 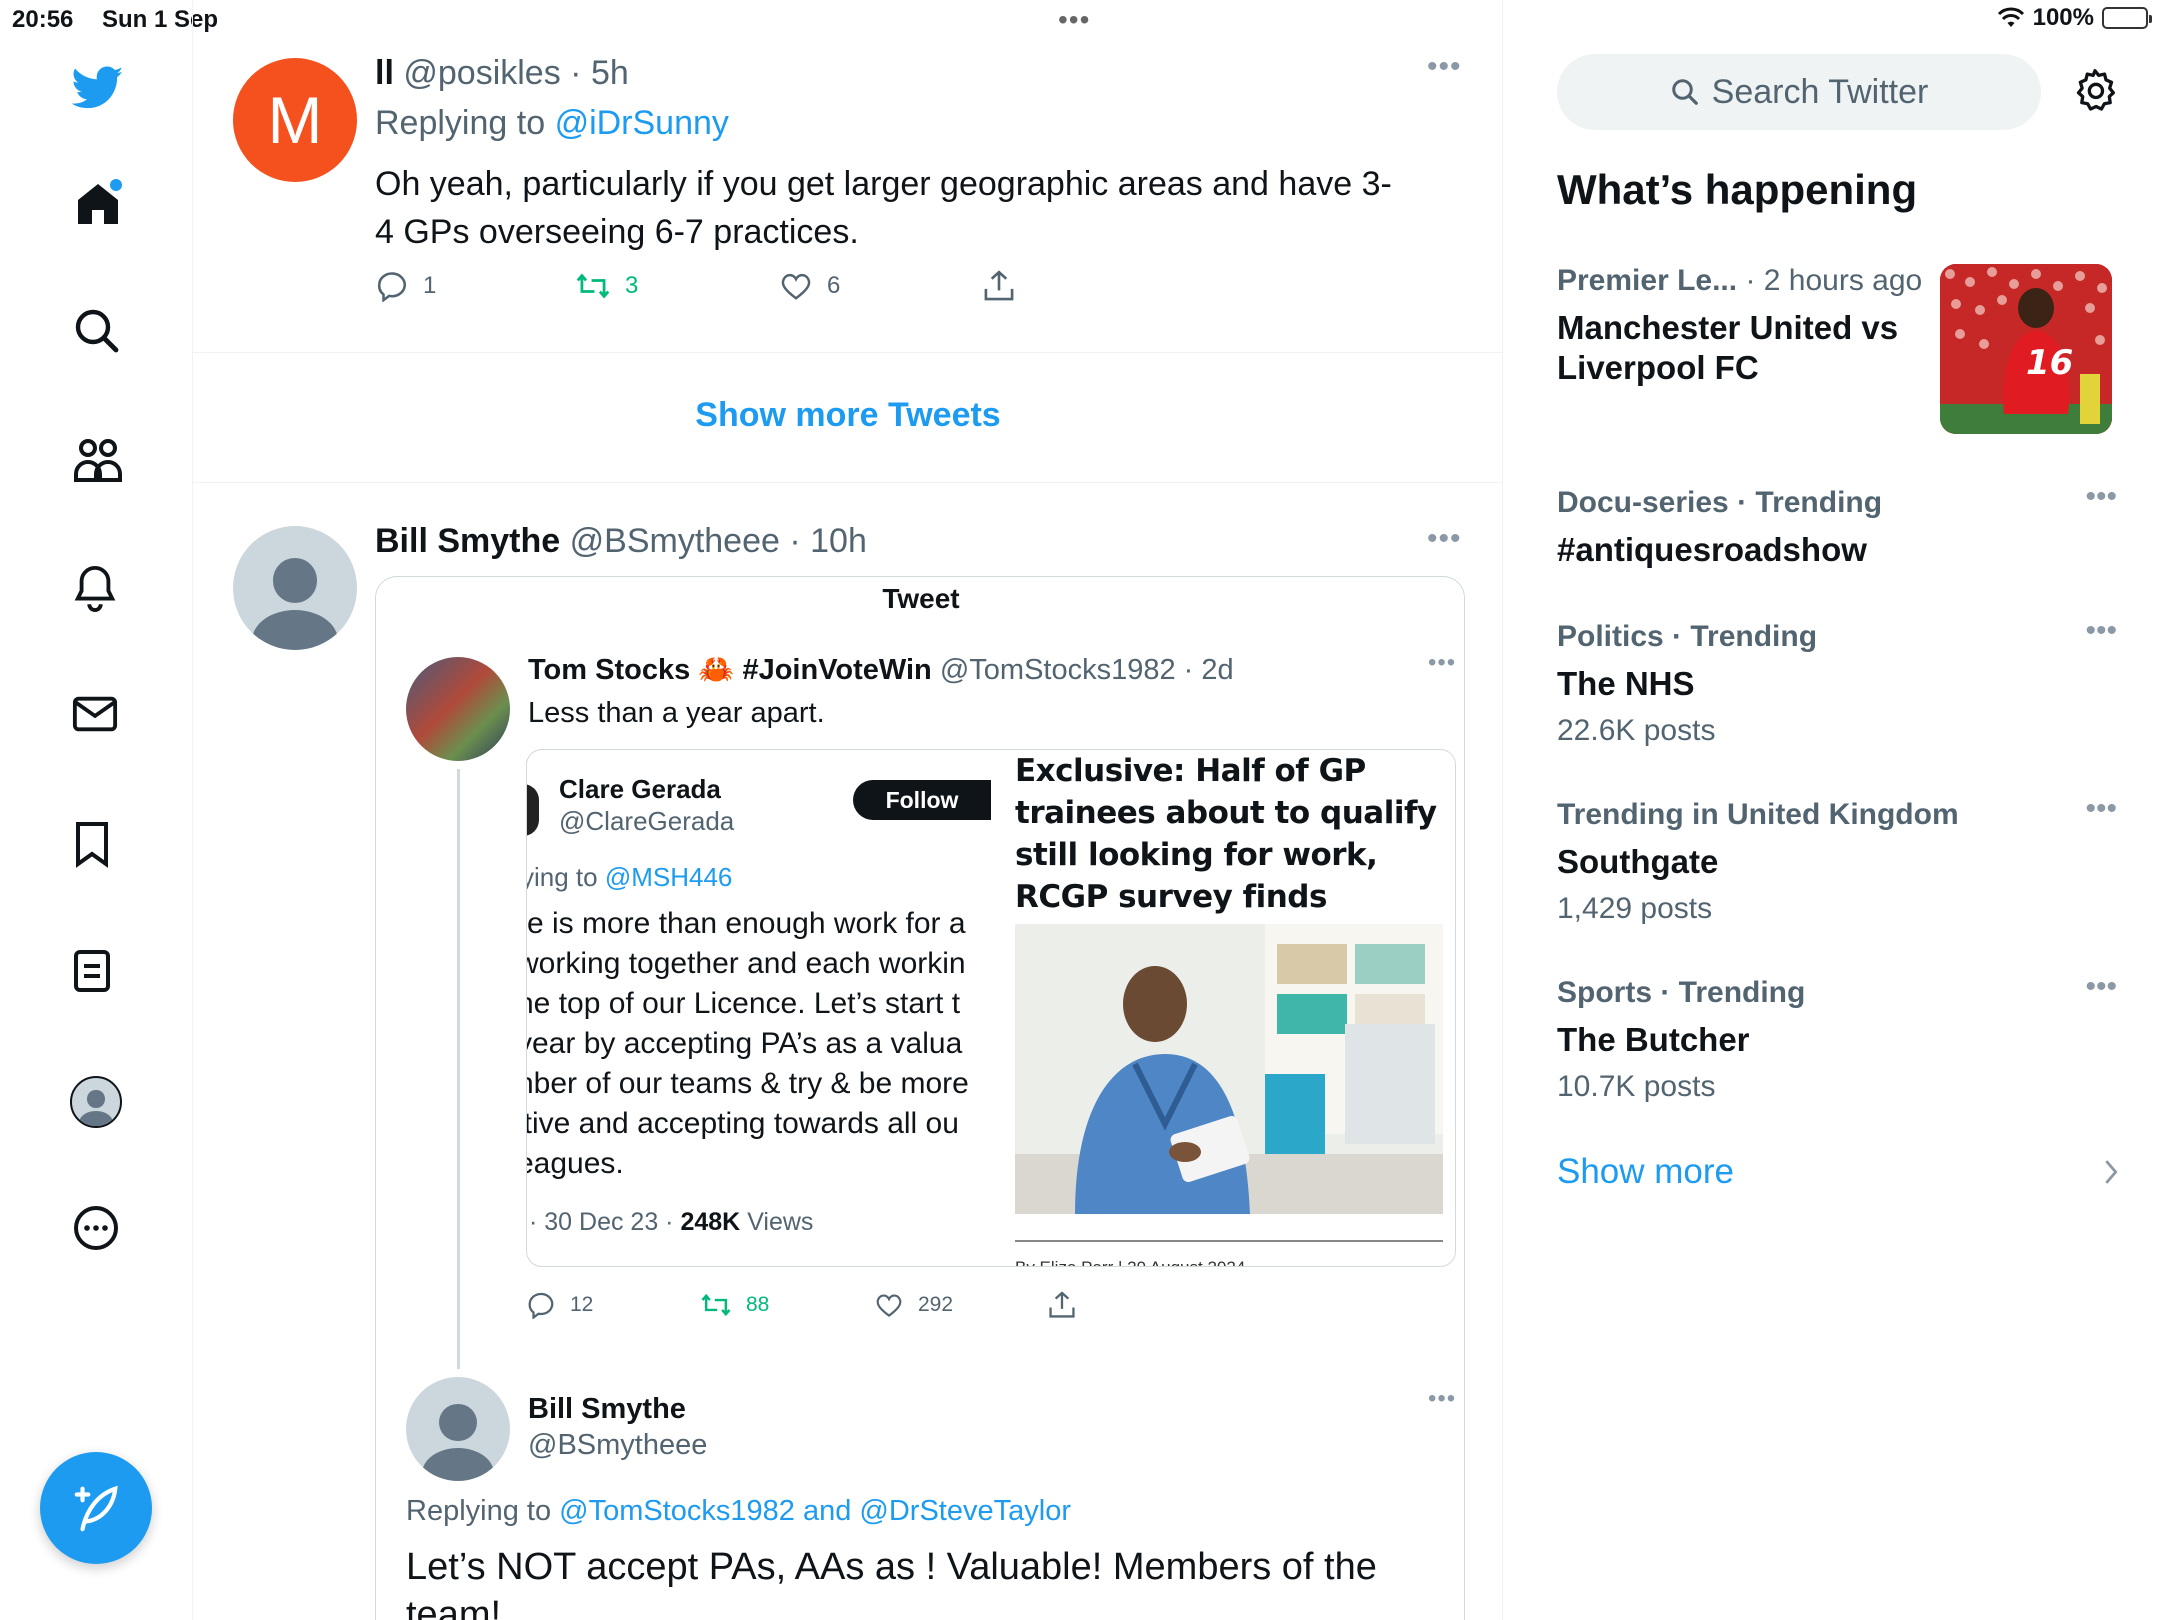 I want to click on replying-label: Replying to, so click(x=479, y=1511).